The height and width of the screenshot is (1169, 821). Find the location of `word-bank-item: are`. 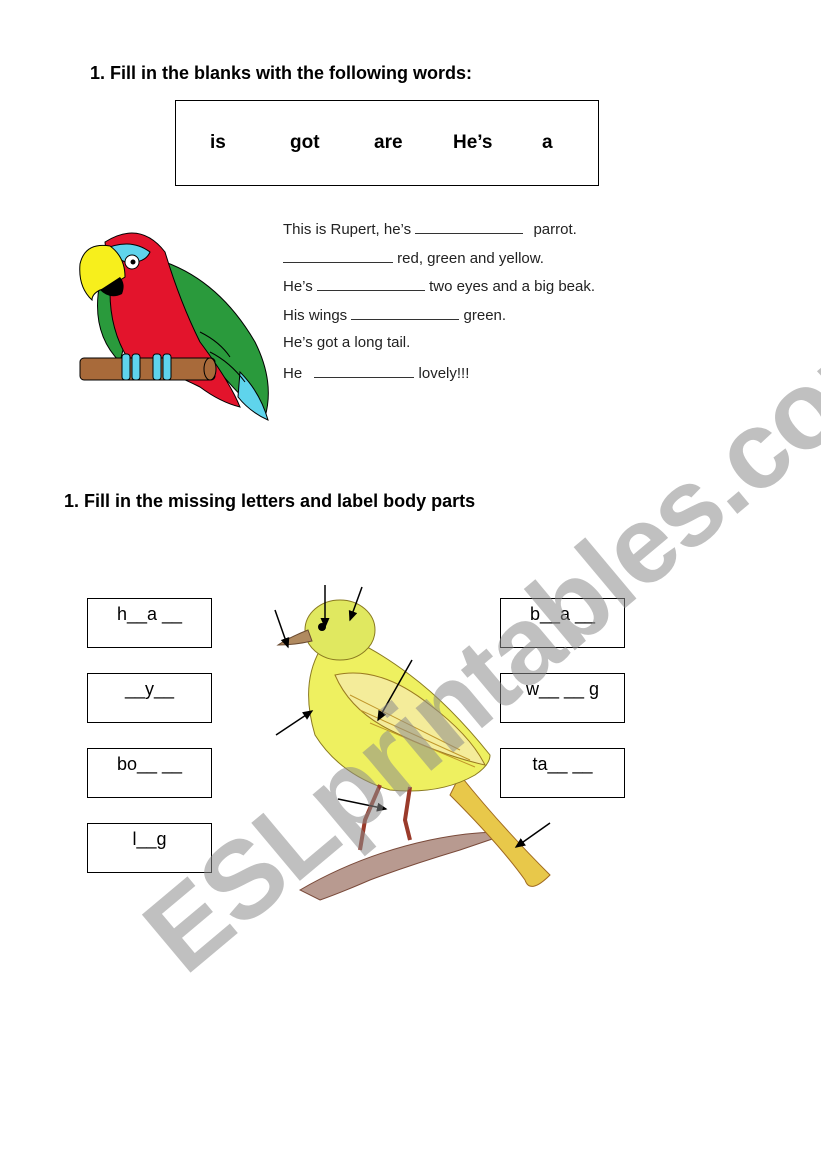

word-bank-item: are is located at coordinates (388, 142).